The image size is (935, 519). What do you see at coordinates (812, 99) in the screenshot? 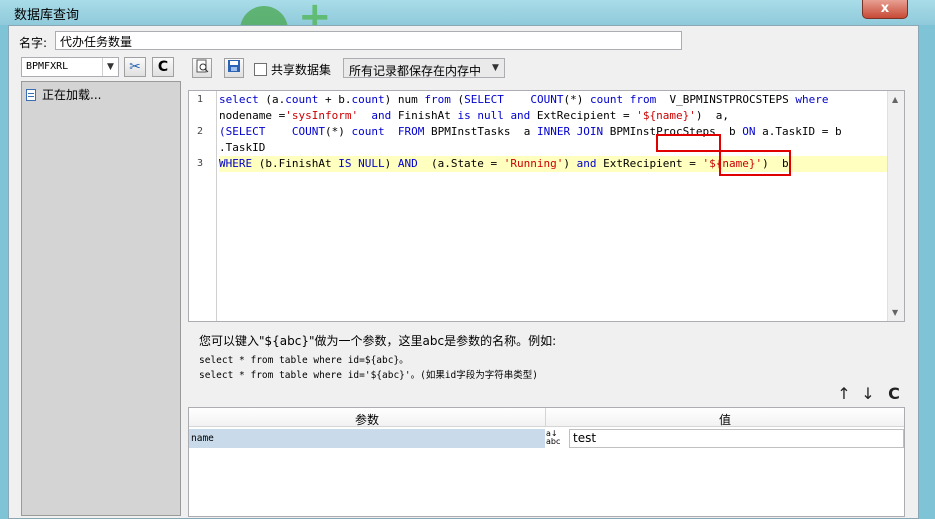
I see `code-token: where` at bounding box center [812, 99].